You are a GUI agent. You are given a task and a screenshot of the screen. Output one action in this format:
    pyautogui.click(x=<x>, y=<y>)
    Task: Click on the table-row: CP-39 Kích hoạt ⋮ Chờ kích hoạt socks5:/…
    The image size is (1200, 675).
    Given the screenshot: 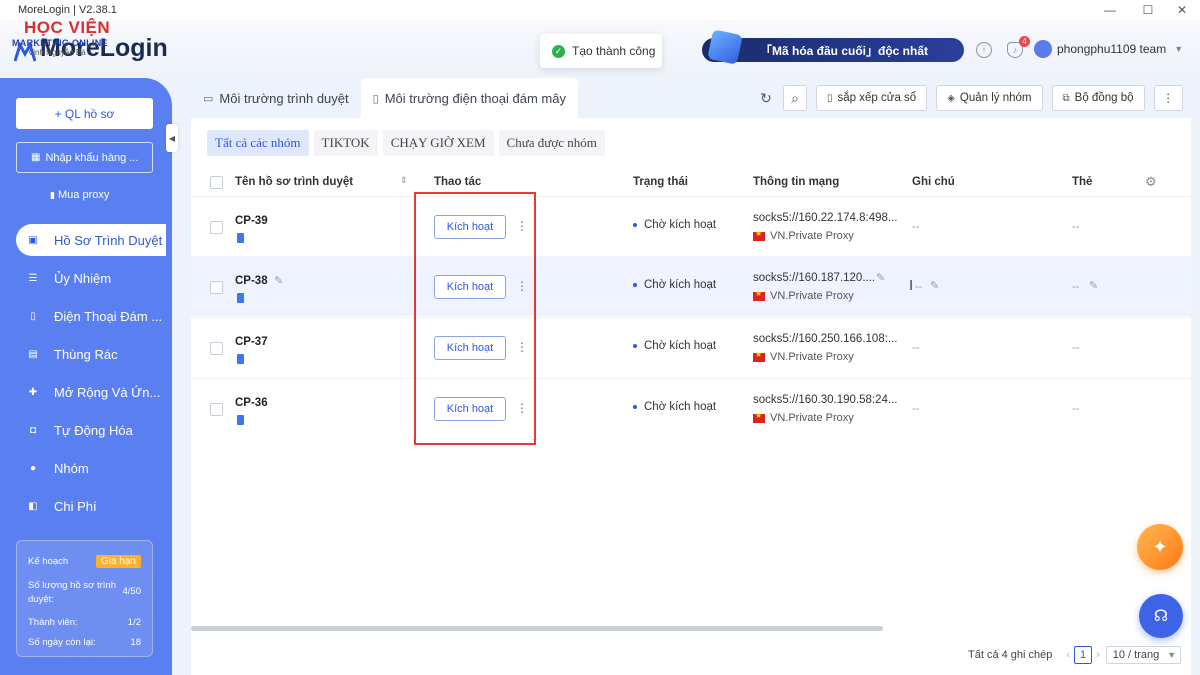 What is the action you would take?
    pyautogui.click(x=691, y=226)
    